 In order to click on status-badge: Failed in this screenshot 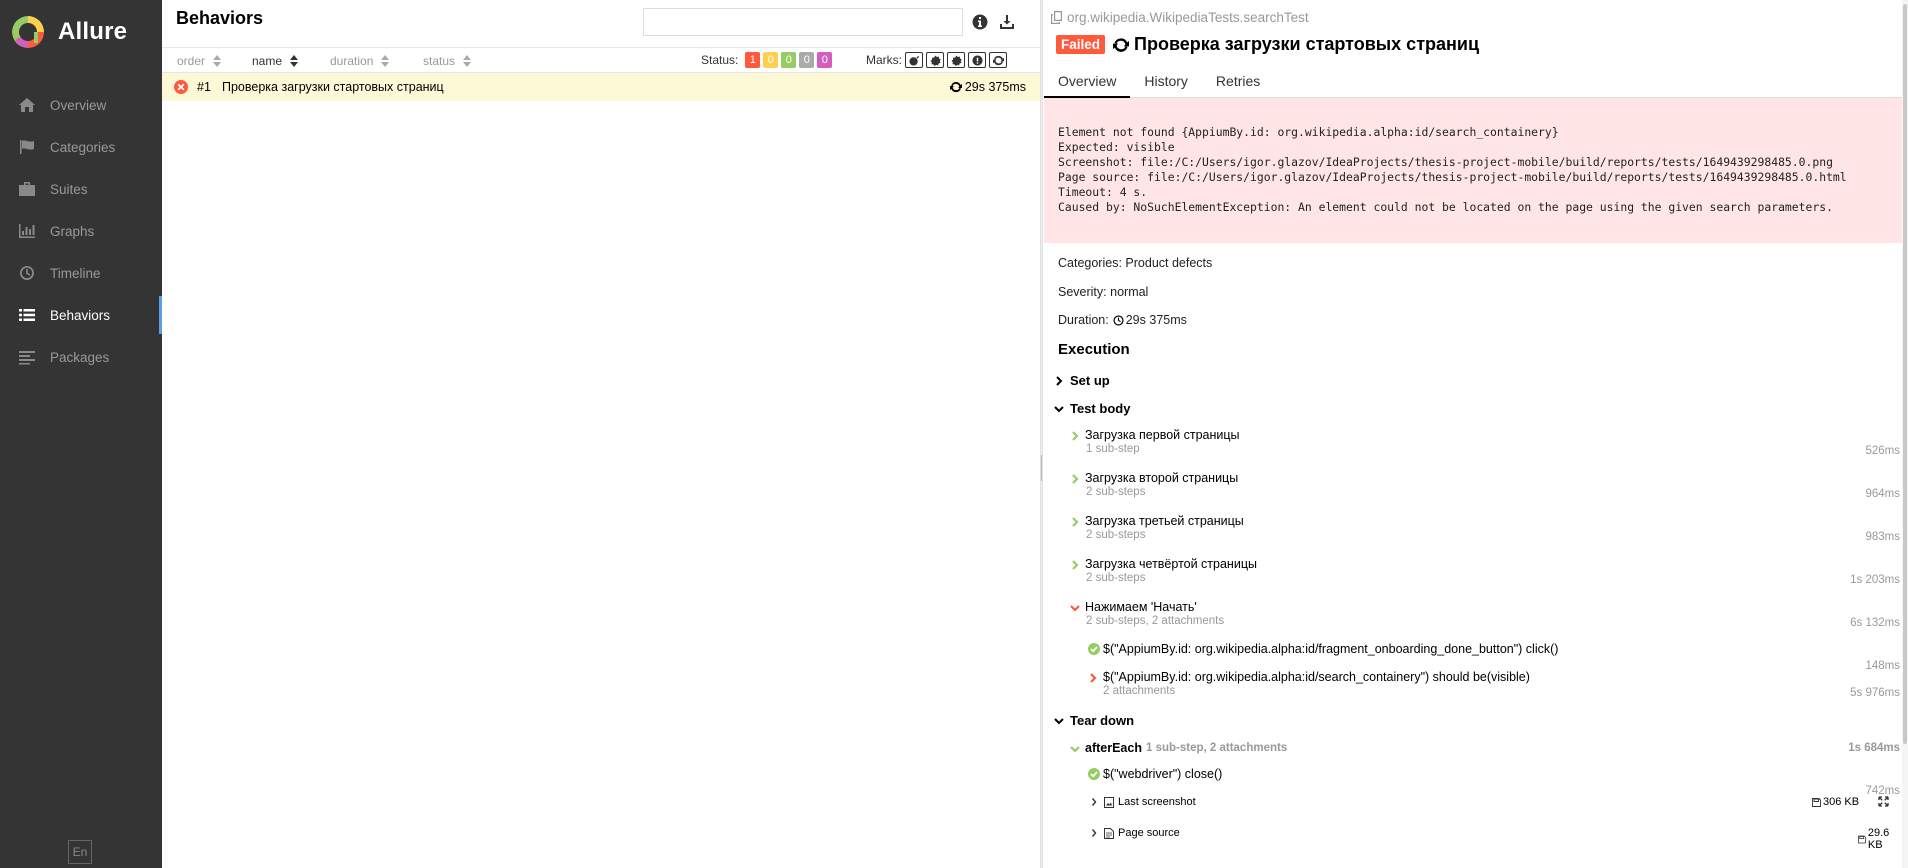, I will do `click(1081, 44)`.